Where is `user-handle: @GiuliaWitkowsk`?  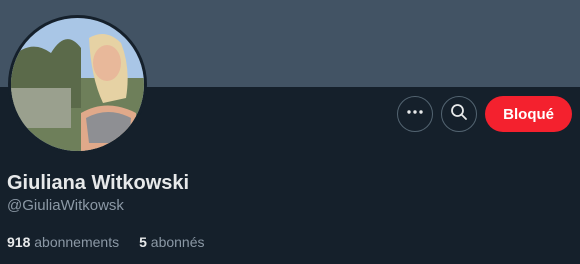
user-handle: @GiuliaWitkowsk is located at coordinates (65, 205).